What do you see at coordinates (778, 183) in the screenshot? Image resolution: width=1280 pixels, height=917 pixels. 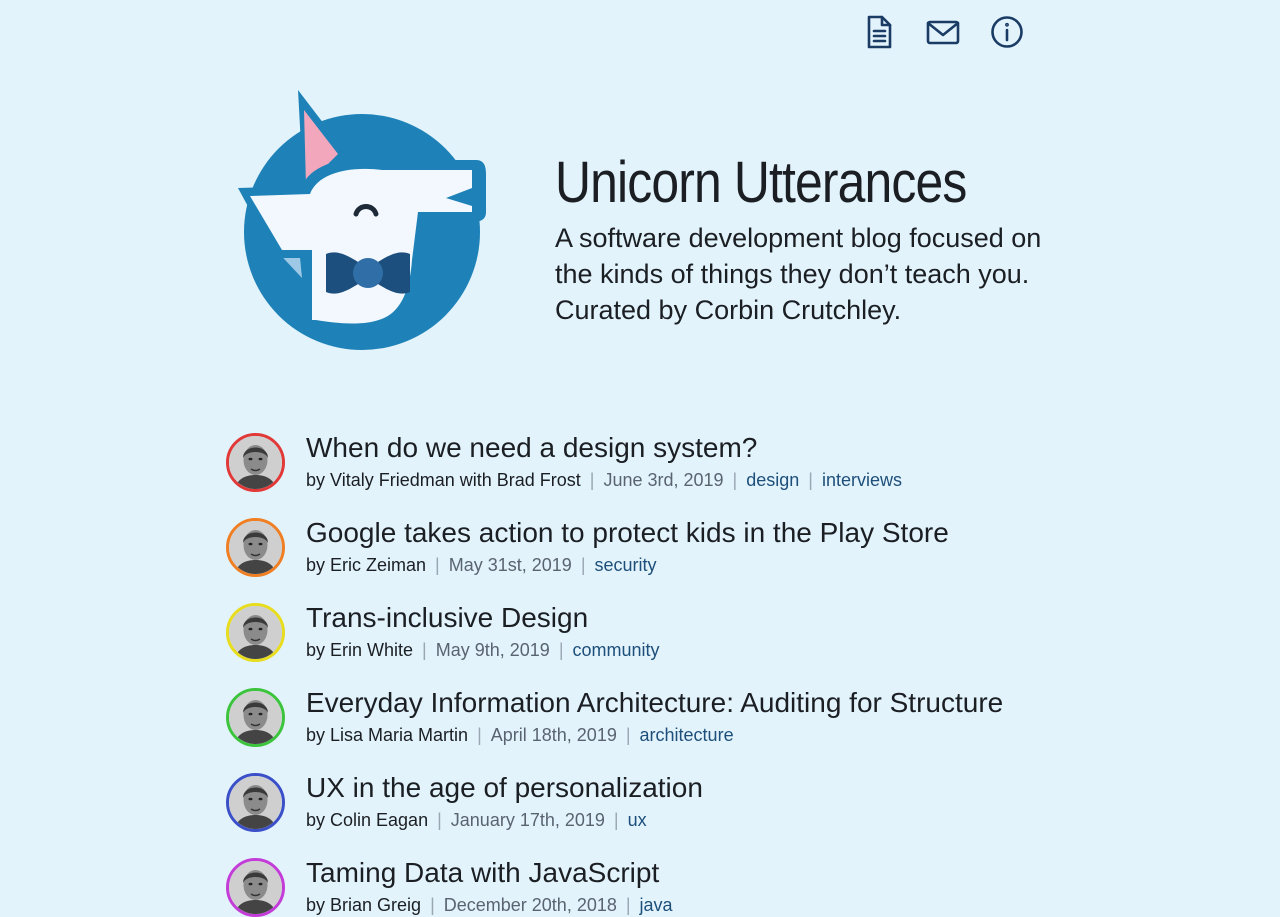 I see `site-title: Unicorn Utterances` at bounding box center [778, 183].